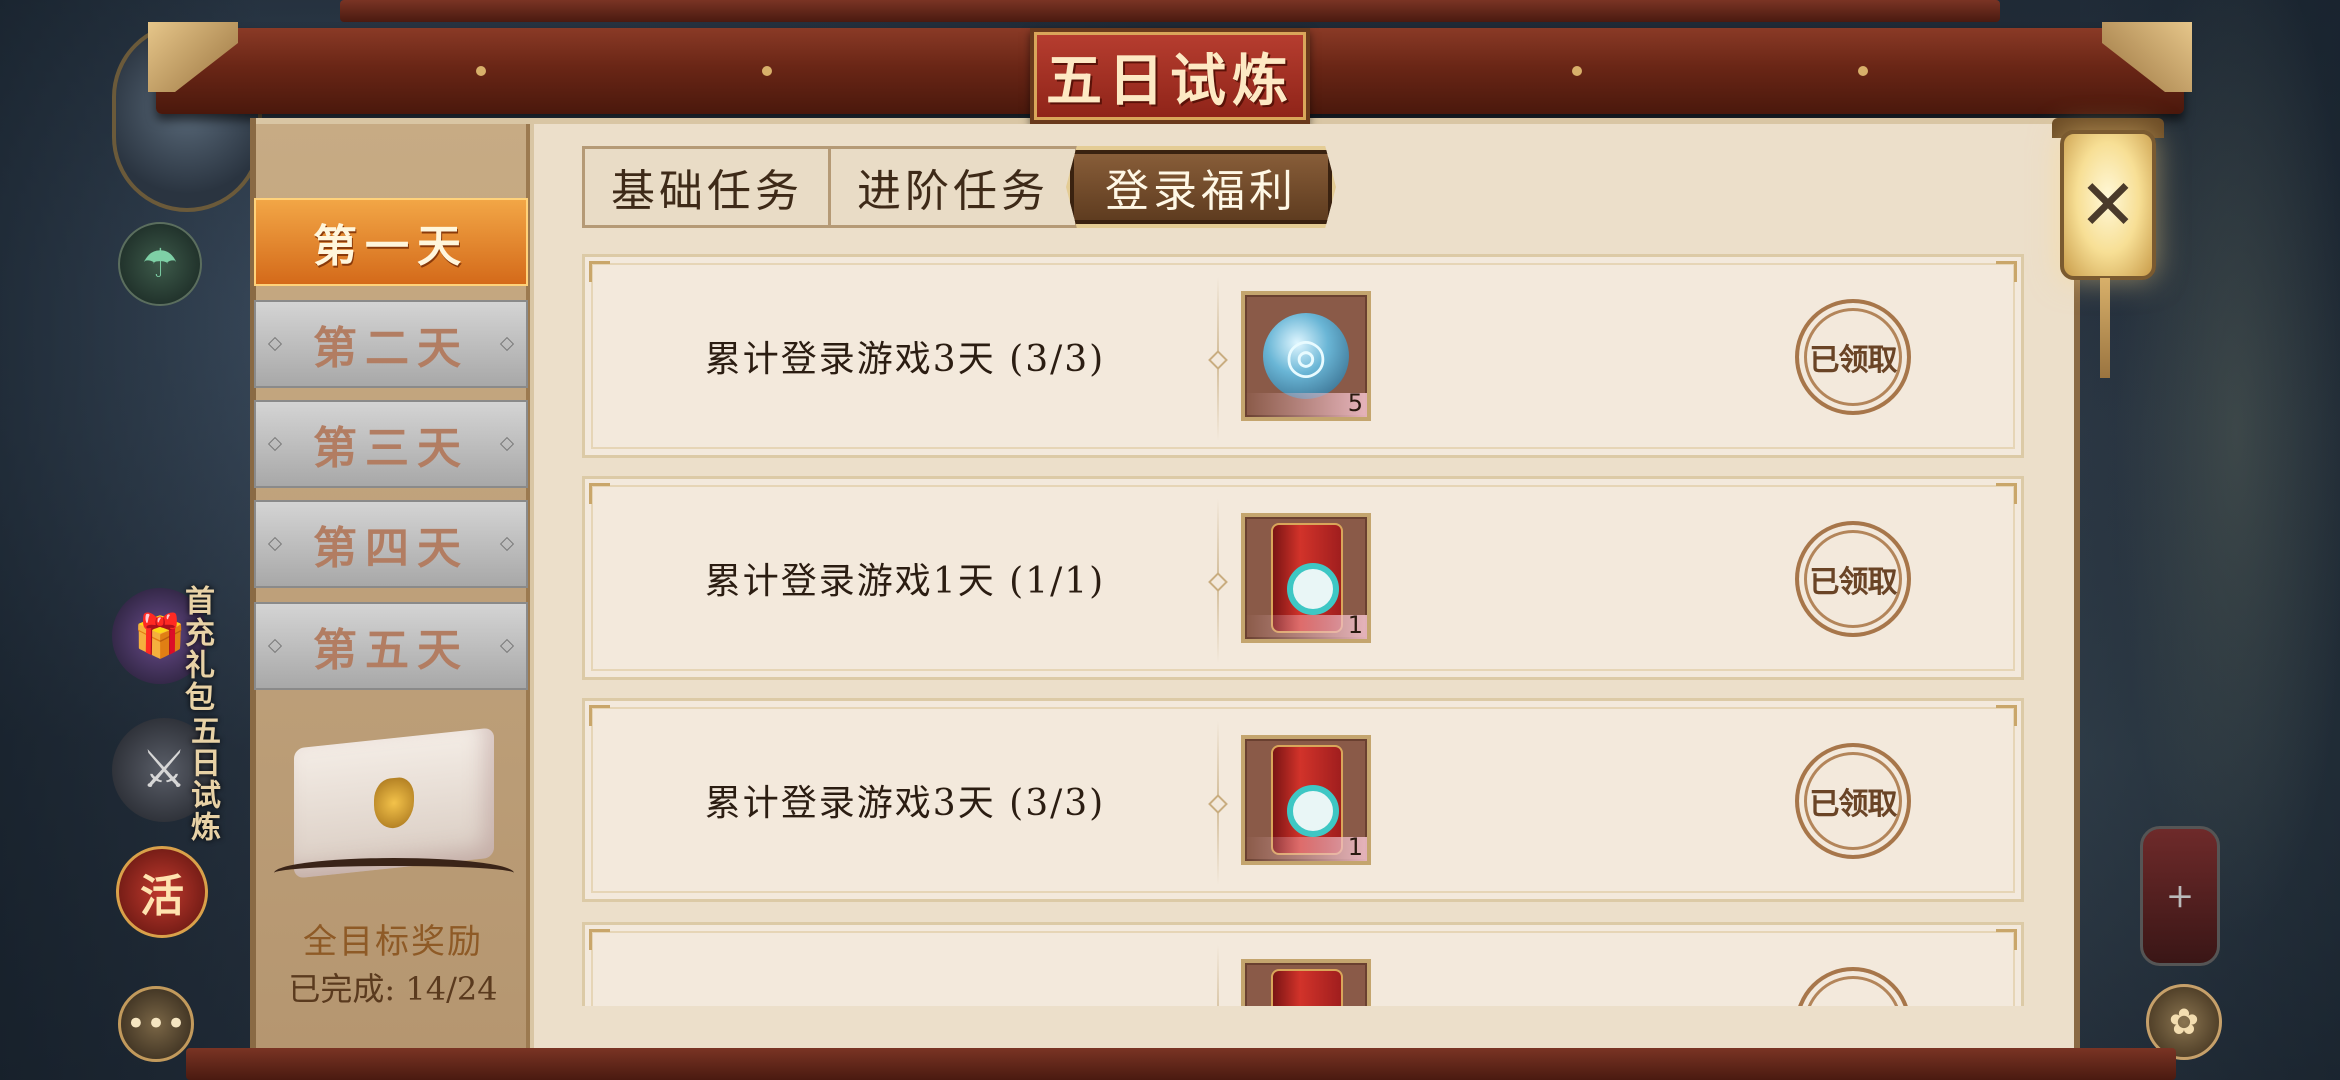 The width and height of the screenshot is (2340, 1080). I want to click on close-icon: ✕, so click(2108, 205).